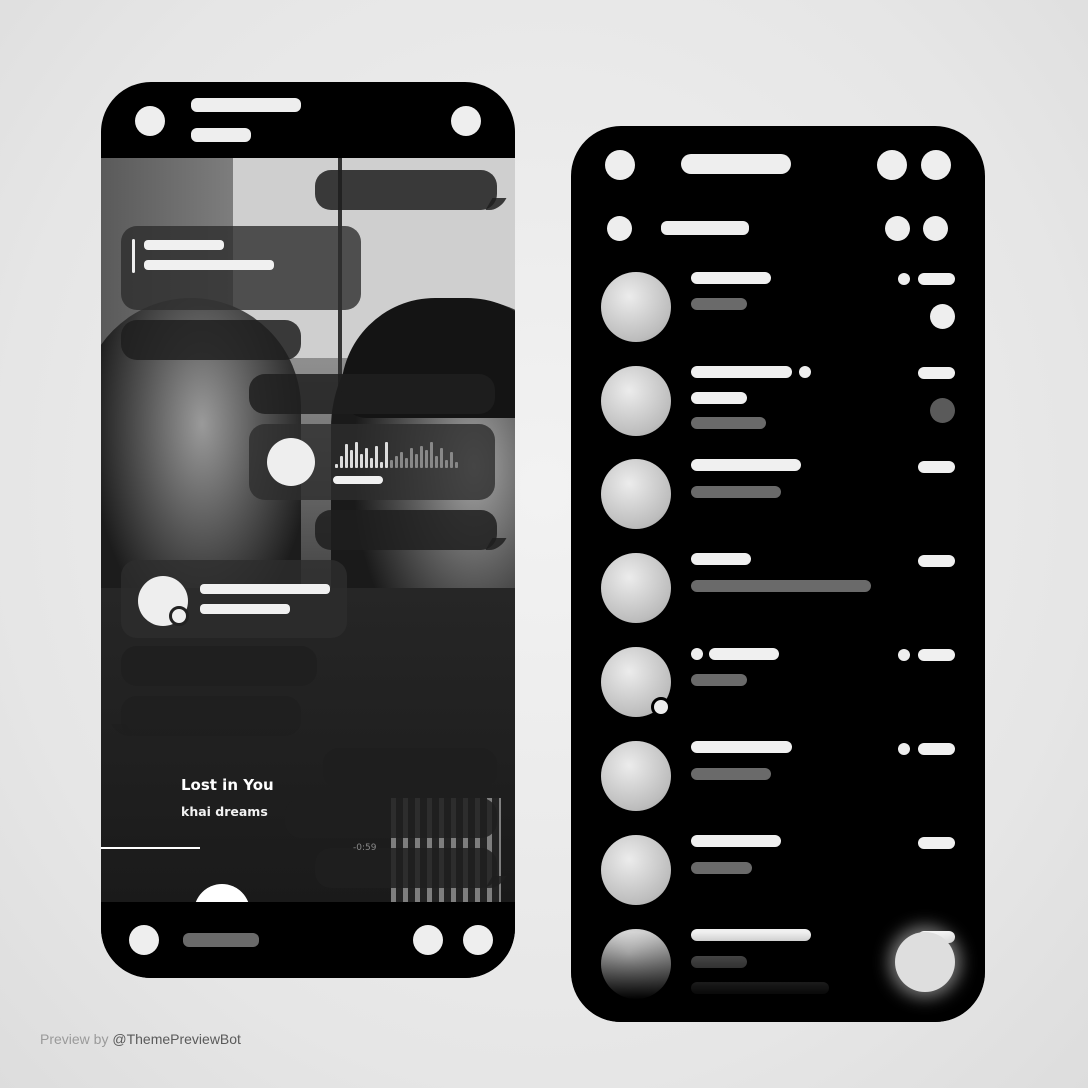  Describe the element at coordinates (221, 940) in the screenshot. I see `message-input` at that location.